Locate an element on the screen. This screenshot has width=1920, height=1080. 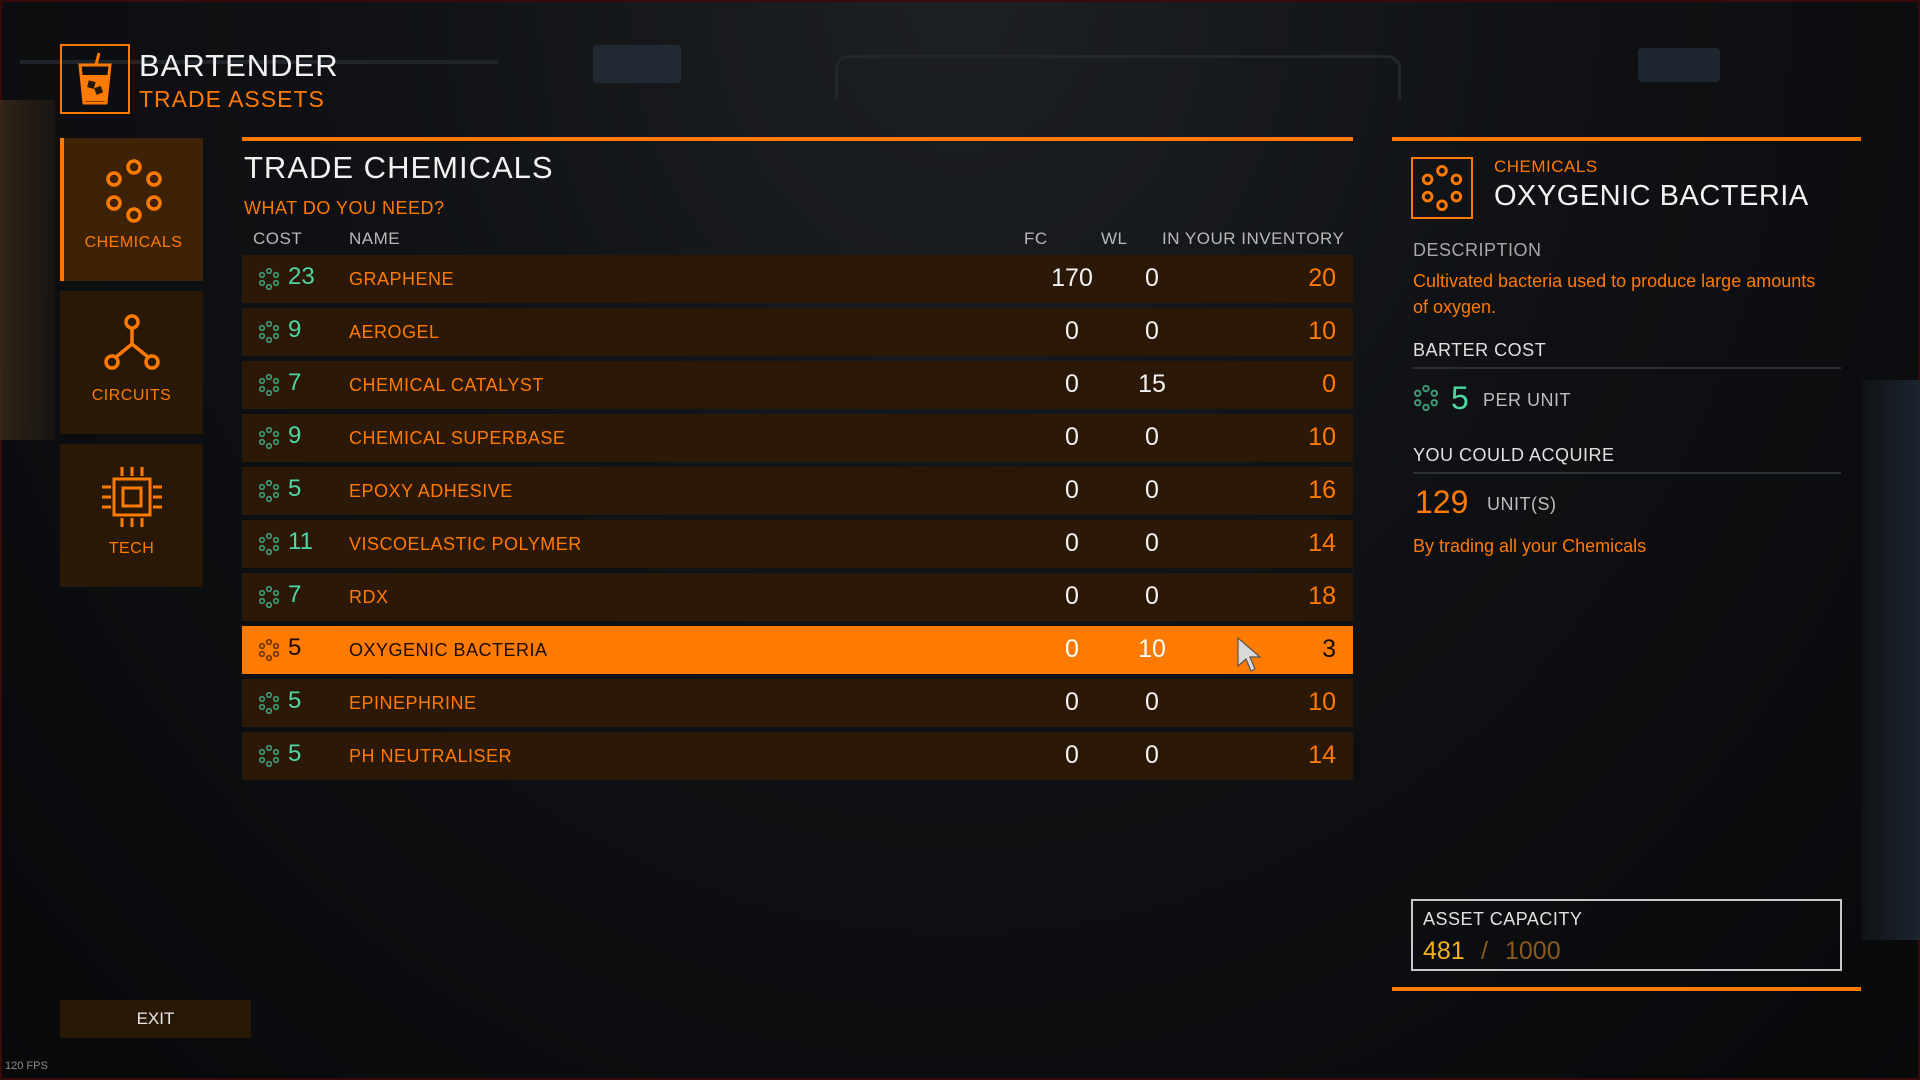
column-header-fc: FC is located at coordinates (1036, 238).